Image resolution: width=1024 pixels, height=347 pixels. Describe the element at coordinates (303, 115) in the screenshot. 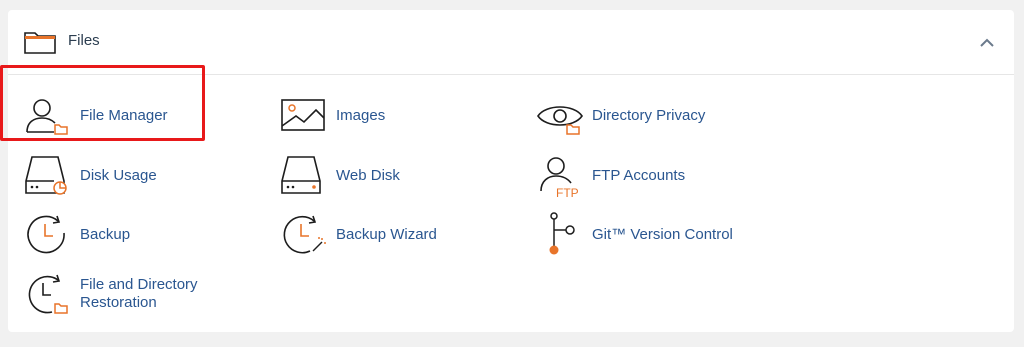

I see `images-icon` at that location.